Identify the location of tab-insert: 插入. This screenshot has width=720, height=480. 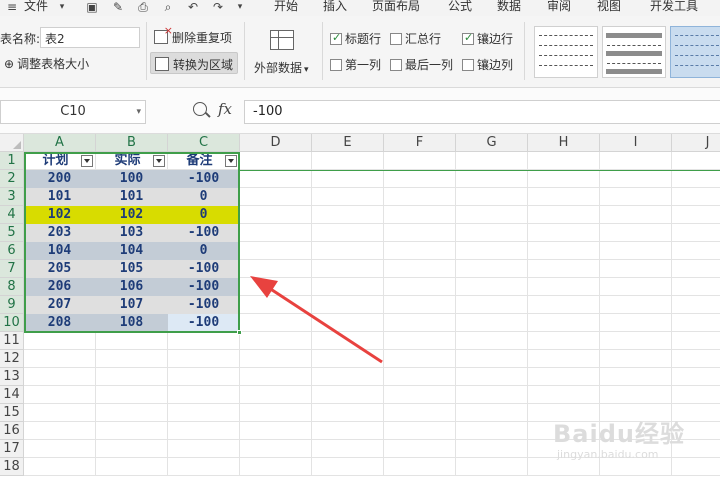
(335, 7).